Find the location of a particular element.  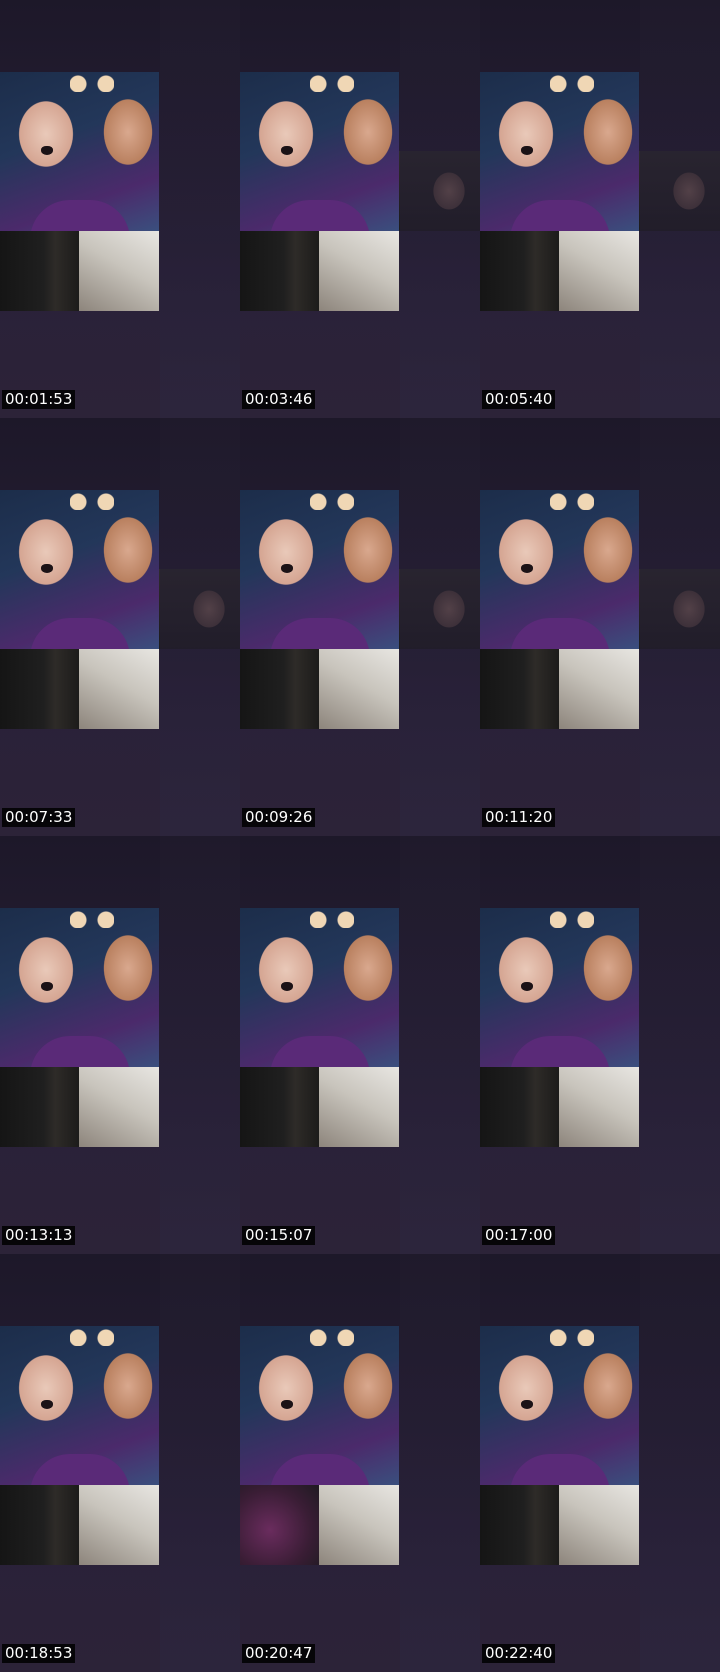

video-frame: 00:13:13 is located at coordinates (120, 1045).